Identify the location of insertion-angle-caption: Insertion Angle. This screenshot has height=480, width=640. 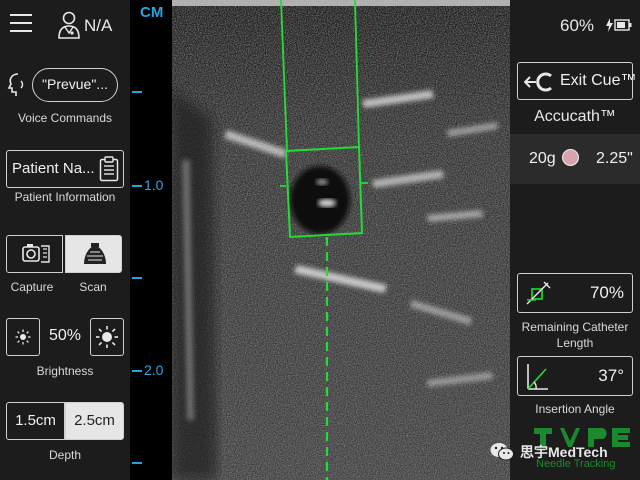
(575, 409).